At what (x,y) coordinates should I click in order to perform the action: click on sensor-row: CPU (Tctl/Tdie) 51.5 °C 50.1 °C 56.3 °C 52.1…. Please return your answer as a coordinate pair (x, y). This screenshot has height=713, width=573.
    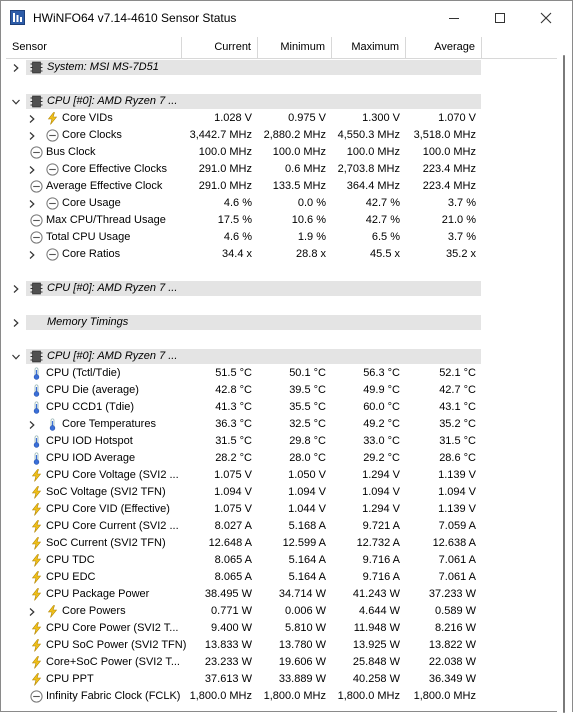
    Looking at the image, I should click on (281, 373).